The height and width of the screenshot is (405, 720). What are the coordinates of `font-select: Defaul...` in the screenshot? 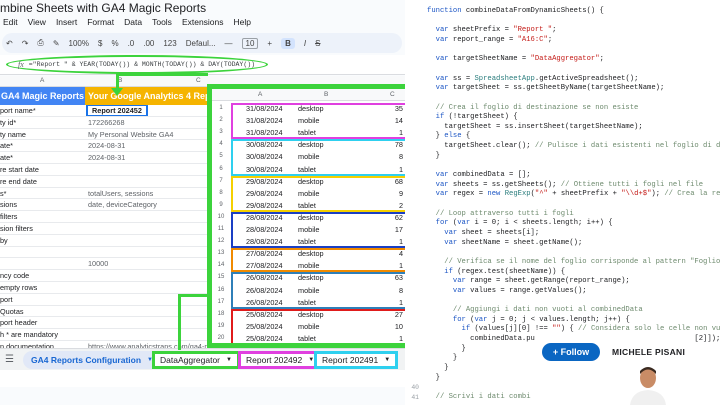 It's located at (201, 43).